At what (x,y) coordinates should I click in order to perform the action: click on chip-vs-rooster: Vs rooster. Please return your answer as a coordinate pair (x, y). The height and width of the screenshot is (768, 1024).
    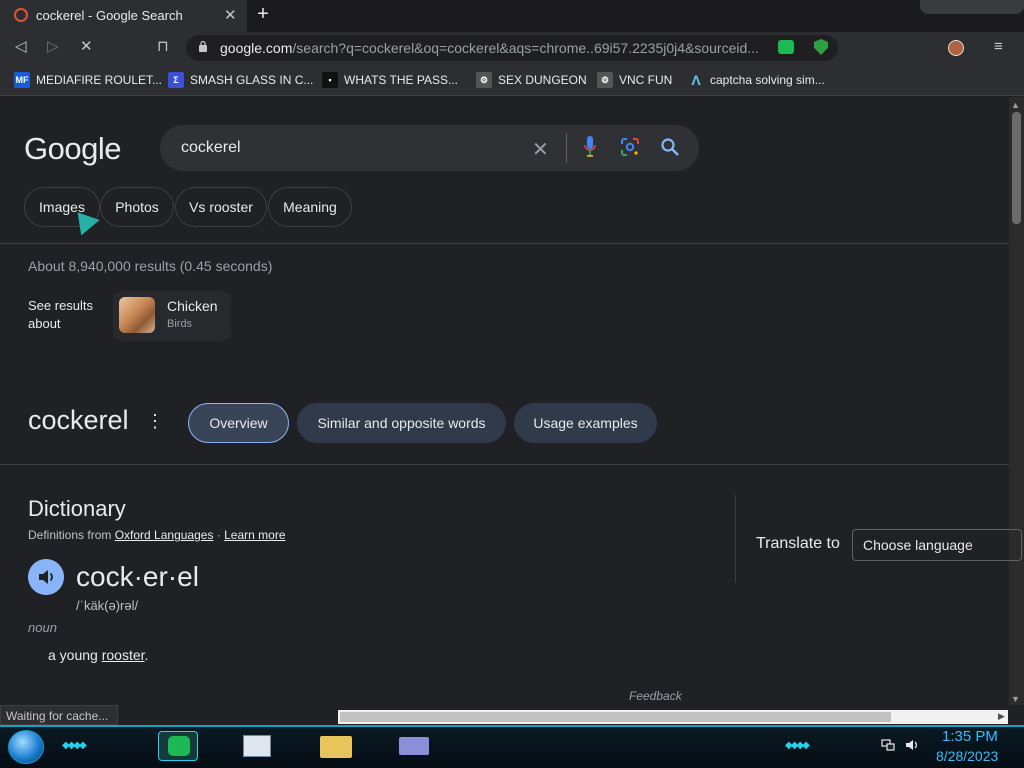
    Looking at the image, I should click on (221, 207).